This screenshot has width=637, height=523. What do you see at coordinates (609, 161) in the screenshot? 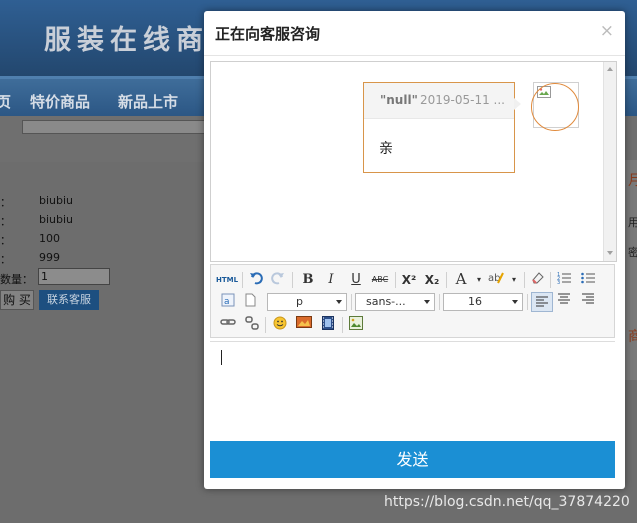
I see `chat-scrollbar` at bounding box center [609, 161].